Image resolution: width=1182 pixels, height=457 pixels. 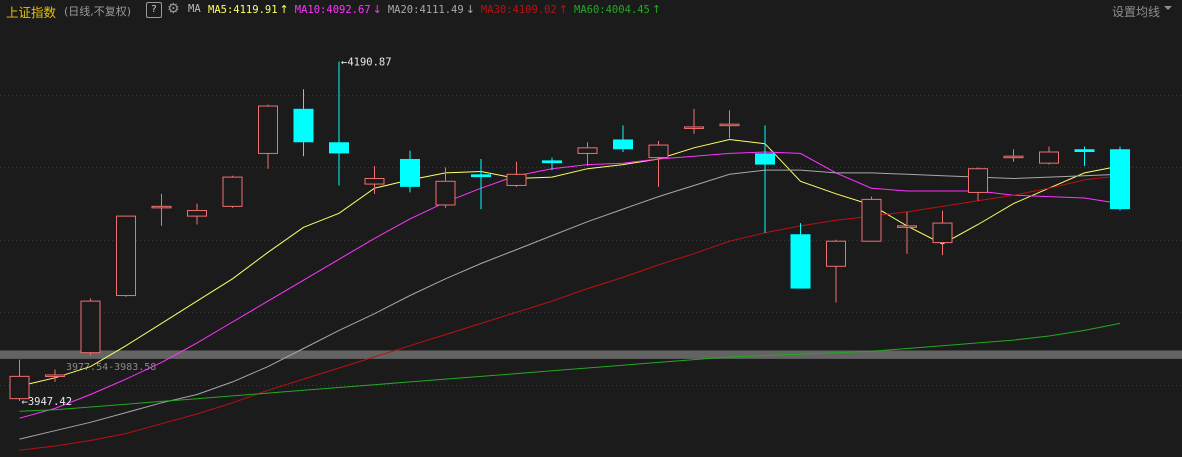 What do you see at coordinates (425, 9) in the screenshot?
I see `ma20-value: MA20:4111.49` at bounding box center [425, 9].